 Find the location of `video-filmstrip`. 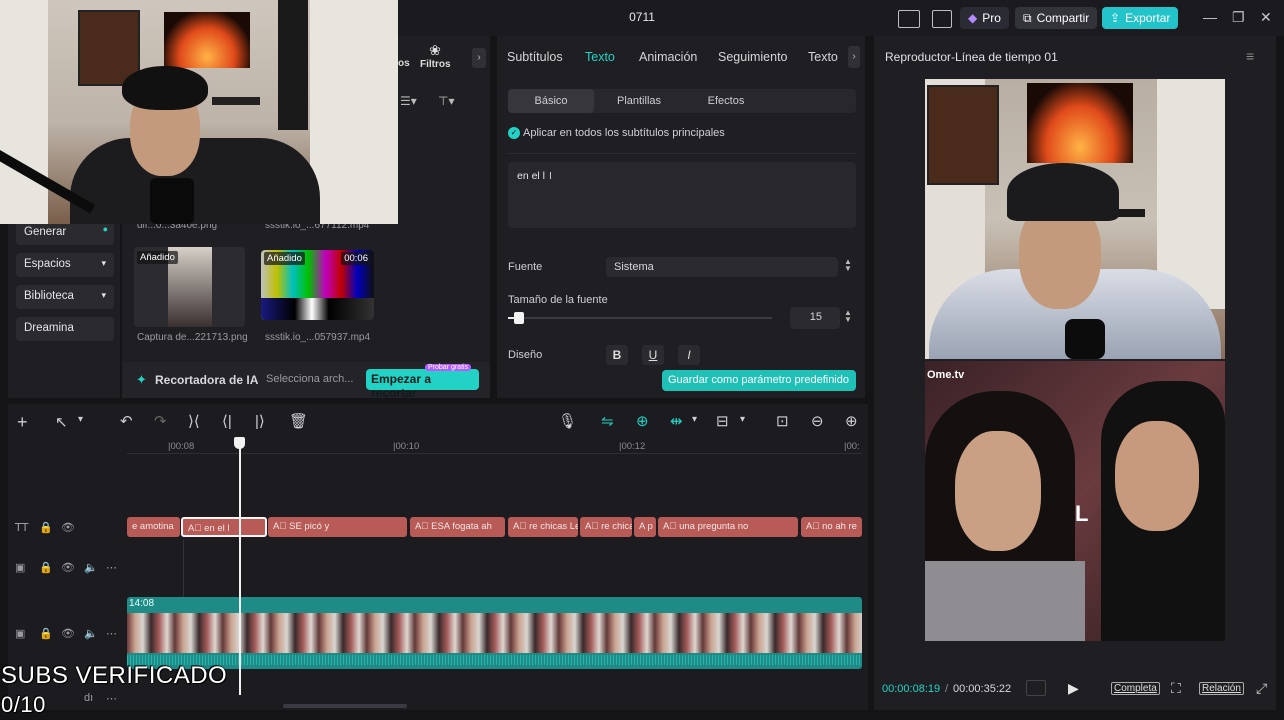

video-filmstrip is located at coordinates (494, 633).